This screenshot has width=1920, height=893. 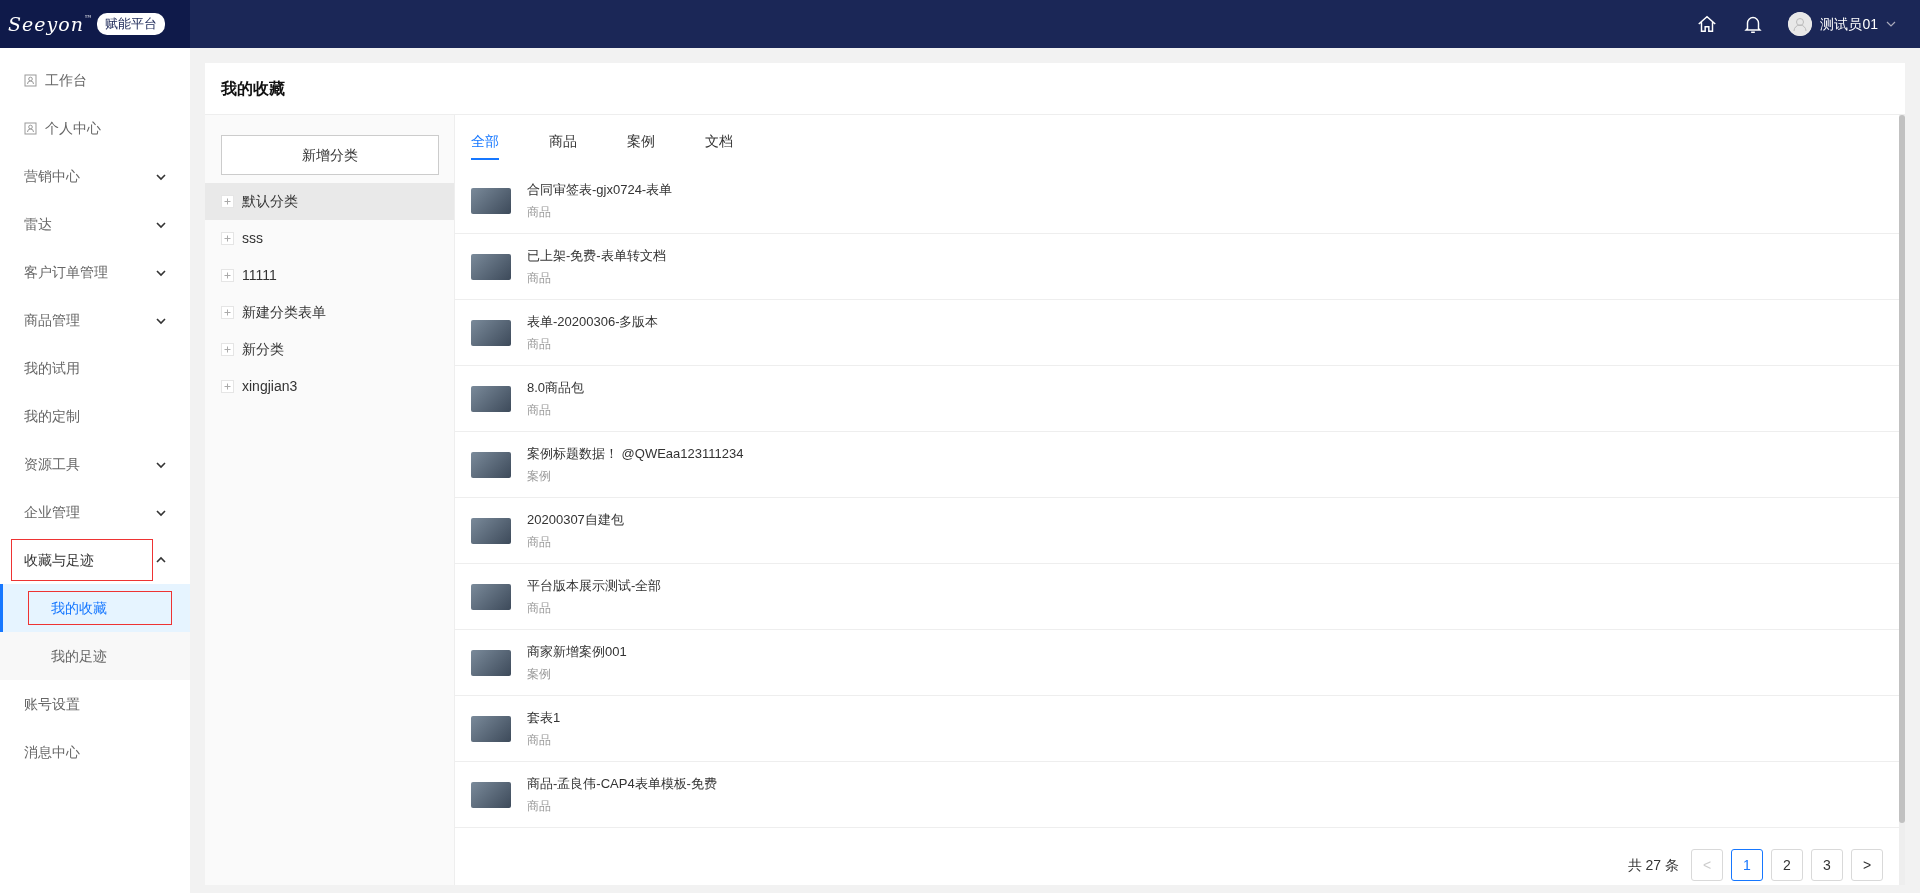 What do you see at coordinates (62, 128) in the screenshot?
I see `sidebar-item: 个人中心` at bounding box center [62, 128].